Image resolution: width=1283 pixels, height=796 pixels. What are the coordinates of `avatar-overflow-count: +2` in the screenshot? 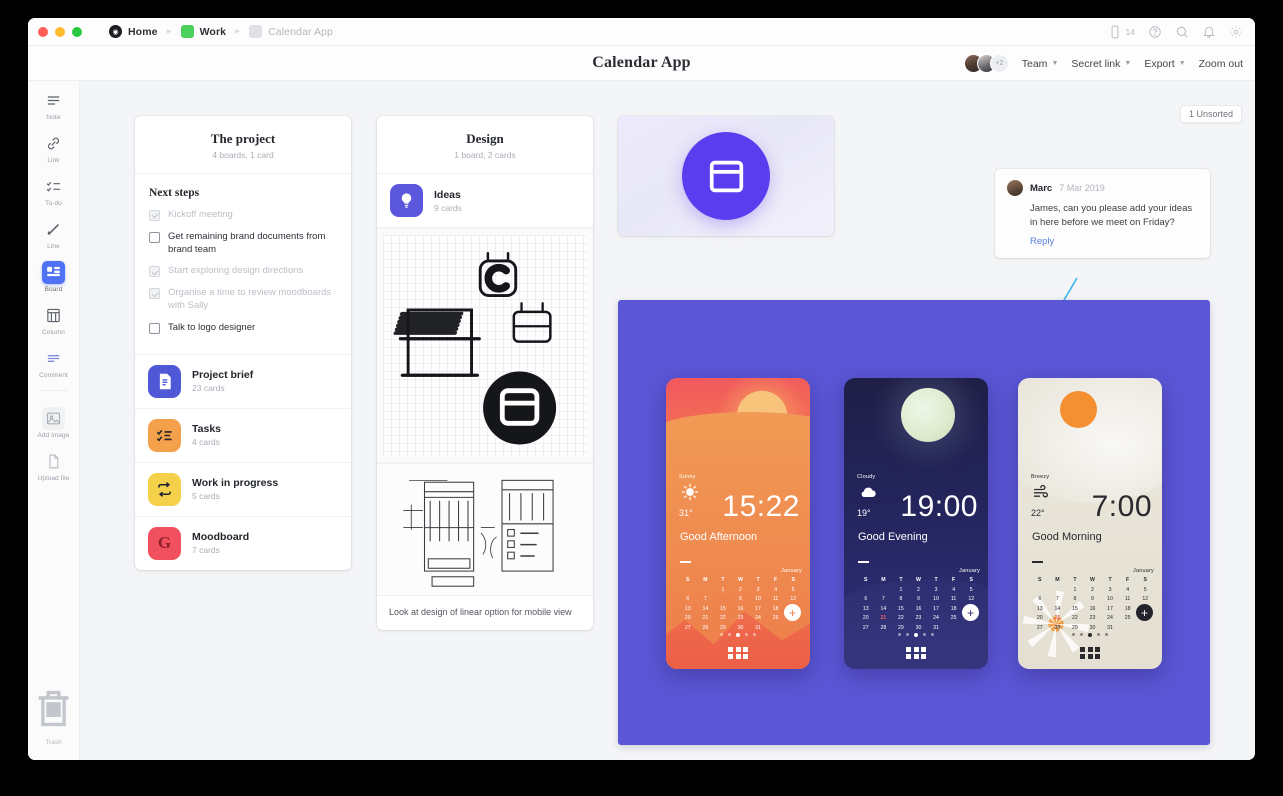 It's located at (999, 63).